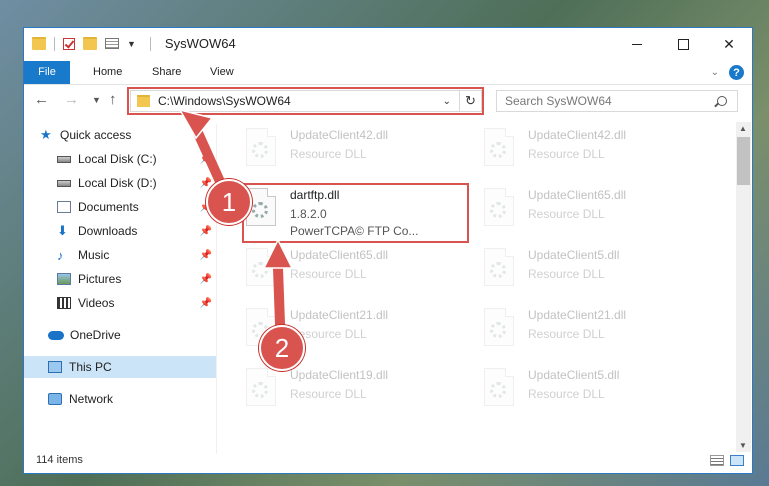  Describe the element at coordinates (196, 124) in the screenshot. I see `arrow-1-head` at that location.